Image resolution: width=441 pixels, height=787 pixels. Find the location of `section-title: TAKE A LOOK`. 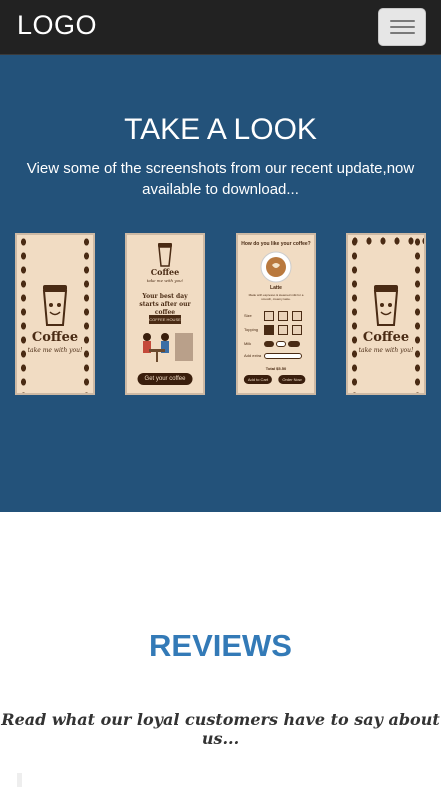

section-title: TAKE A LOOK is located at coordinates (220, 129).